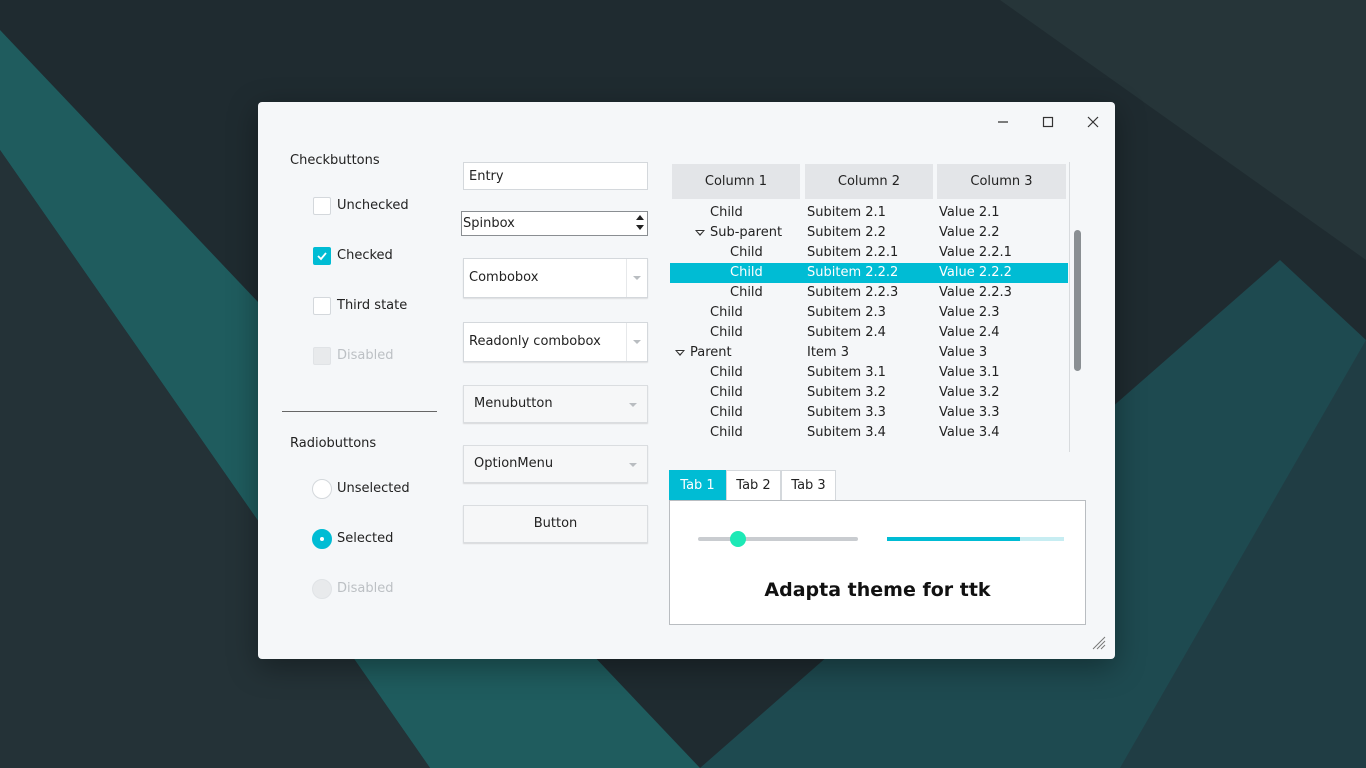 Image resolution: width=1366 pixels, height=768 pixels. I want to click on tree-cell-col1: Parent, so click(711, 352).